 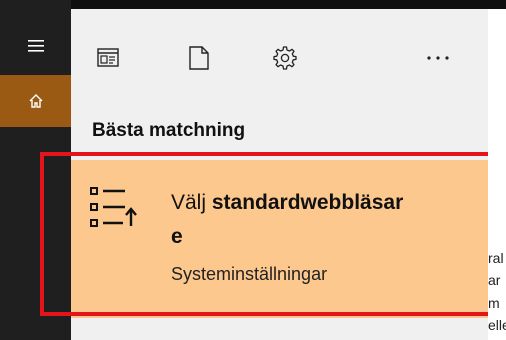 I want to click on document-button, so click(x=199, y=58).